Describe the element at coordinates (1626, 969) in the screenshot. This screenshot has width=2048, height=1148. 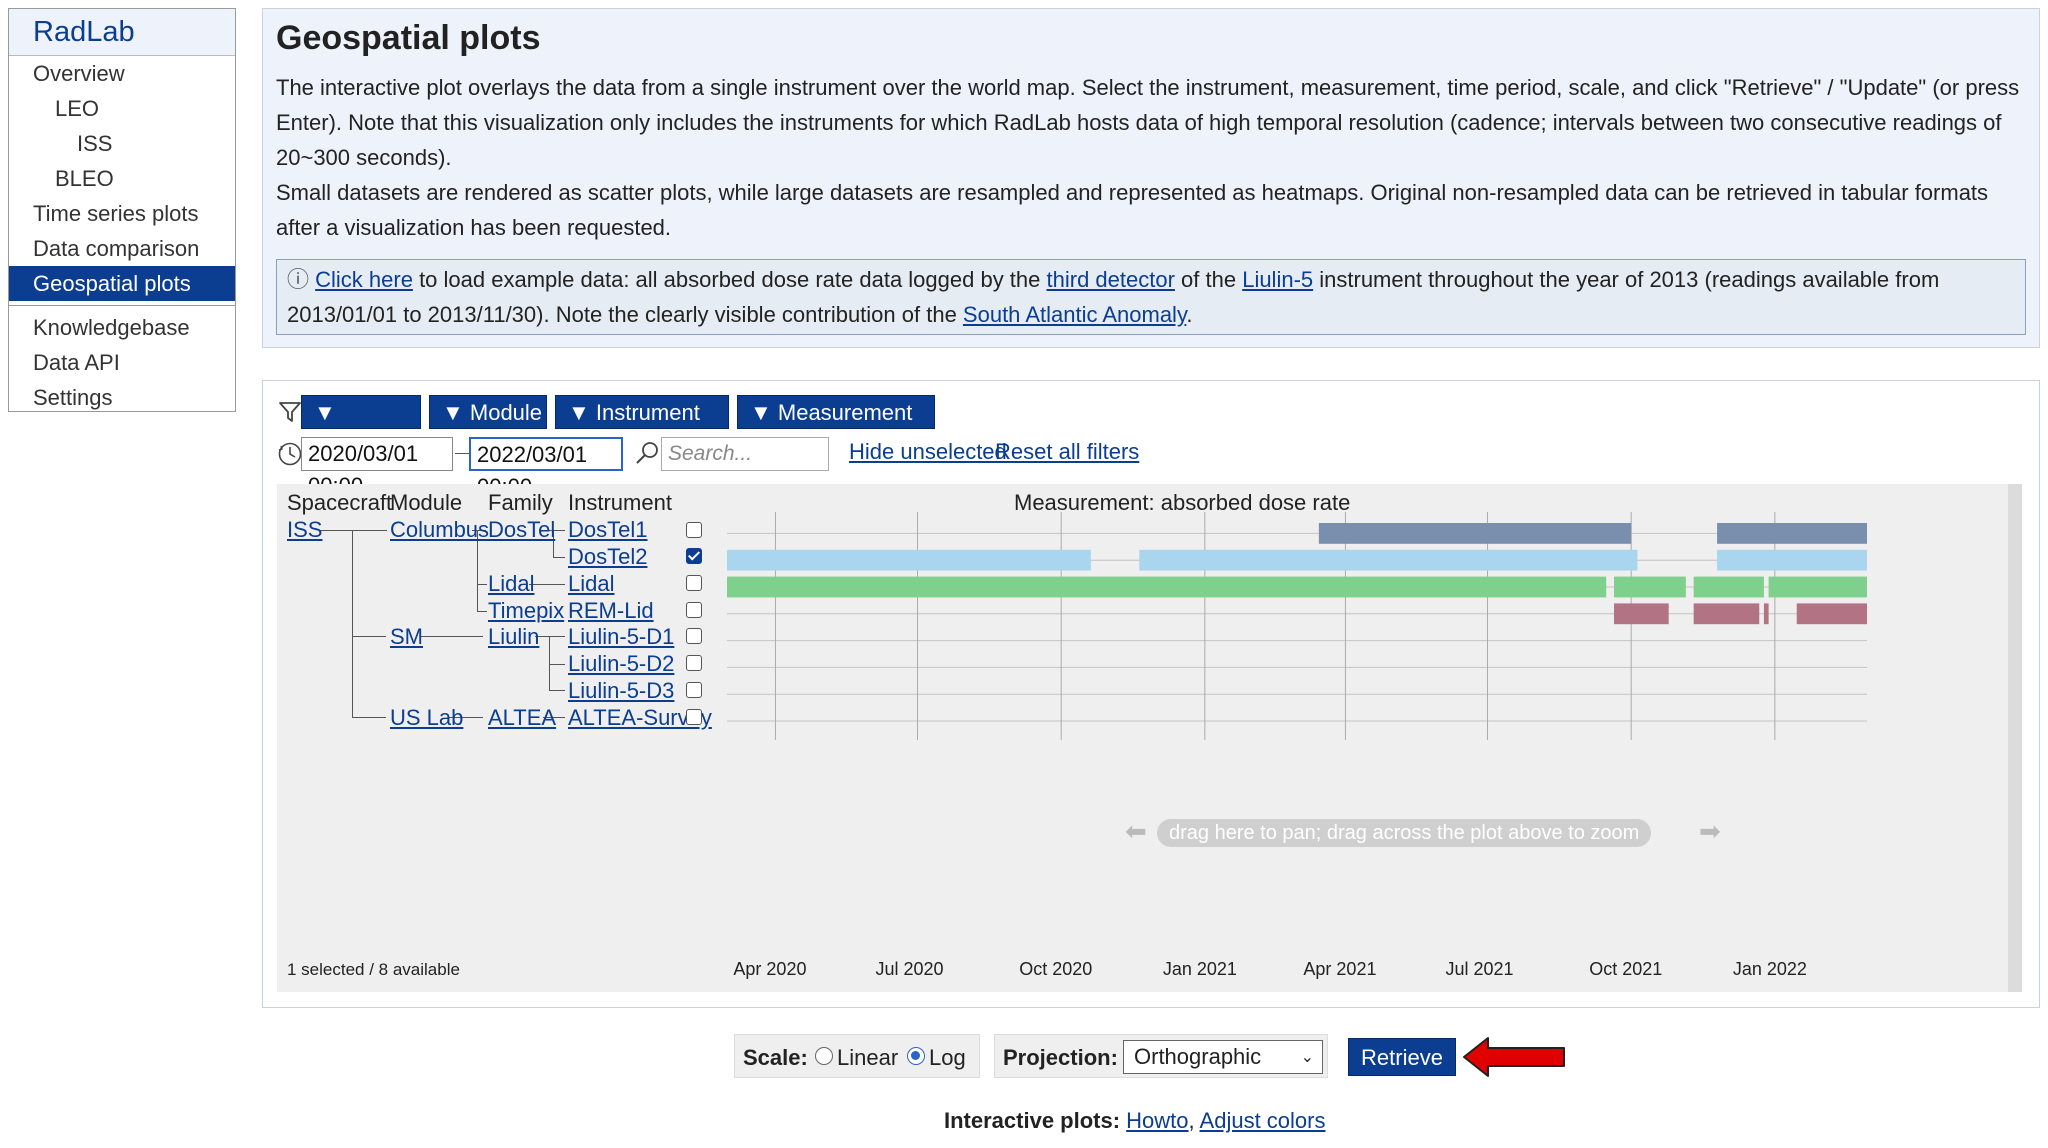
I see `time-axis-tick-label: Oct 2021` at that location.